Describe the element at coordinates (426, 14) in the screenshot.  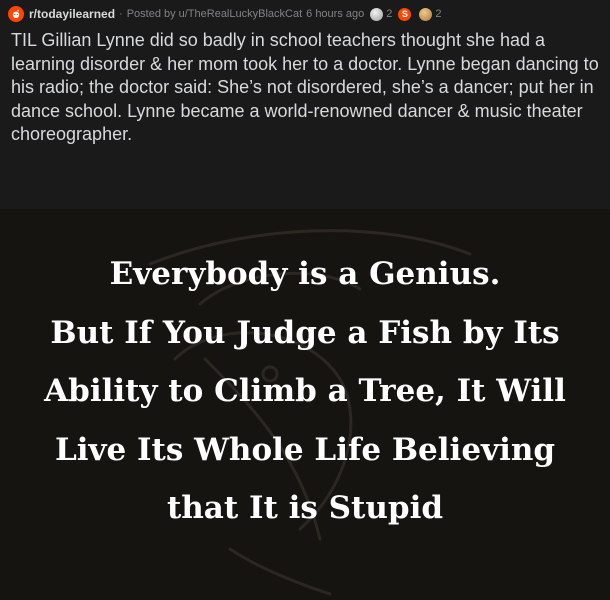
I see `wholesome-award-icon` at that location.